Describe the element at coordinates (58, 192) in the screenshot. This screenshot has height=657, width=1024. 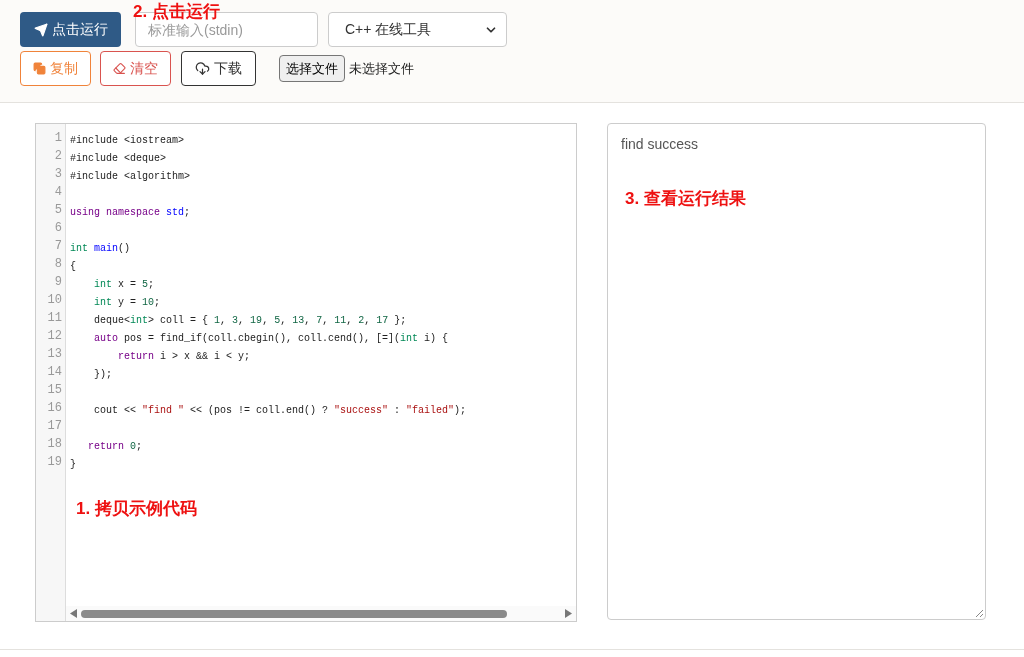
I see `line-number: 4` at that location.